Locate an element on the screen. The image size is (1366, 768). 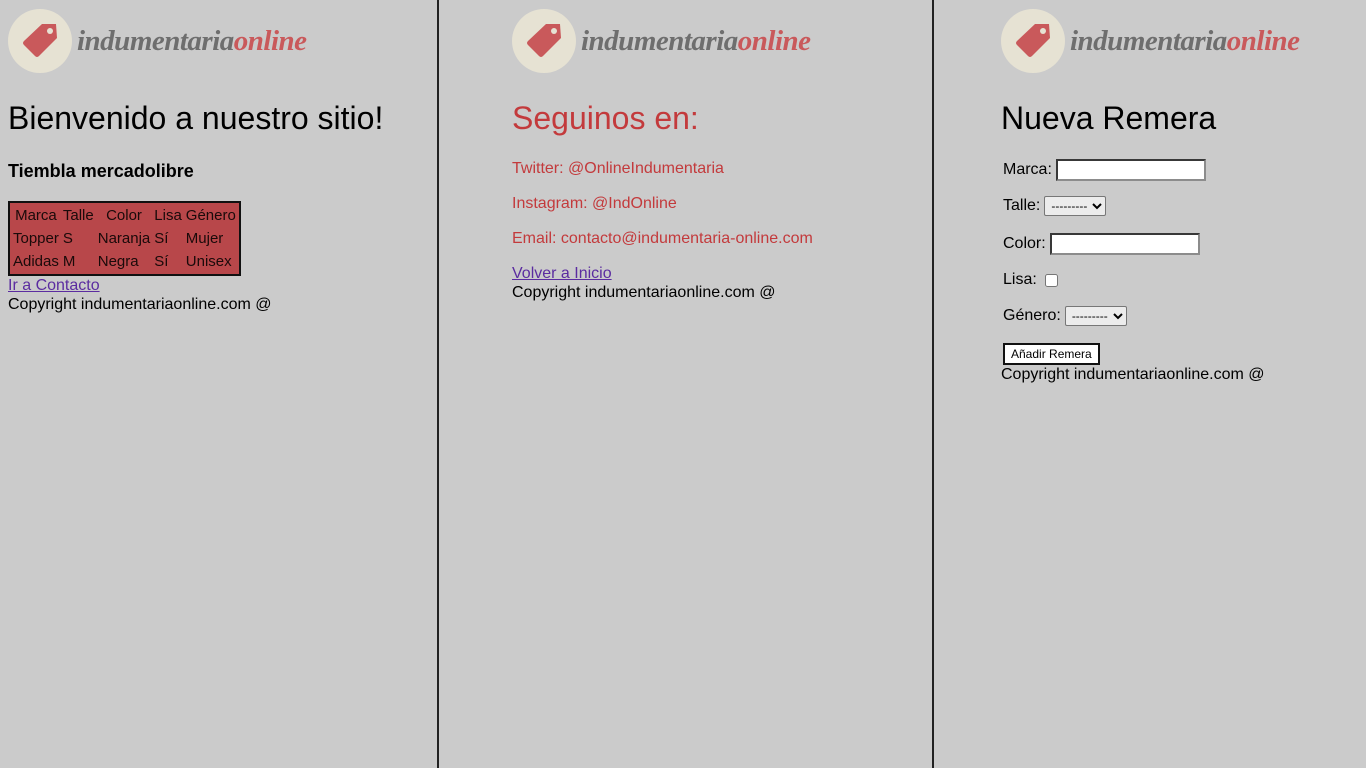
lisa-label: Lisa: is located at coordinates (1020, 279).